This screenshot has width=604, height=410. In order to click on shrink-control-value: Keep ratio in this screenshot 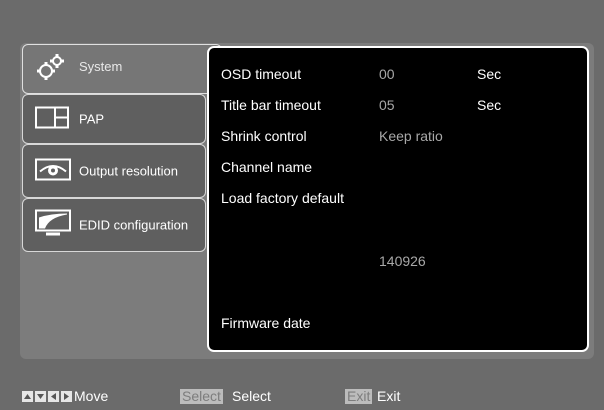, I will do `click(411, 136)`.